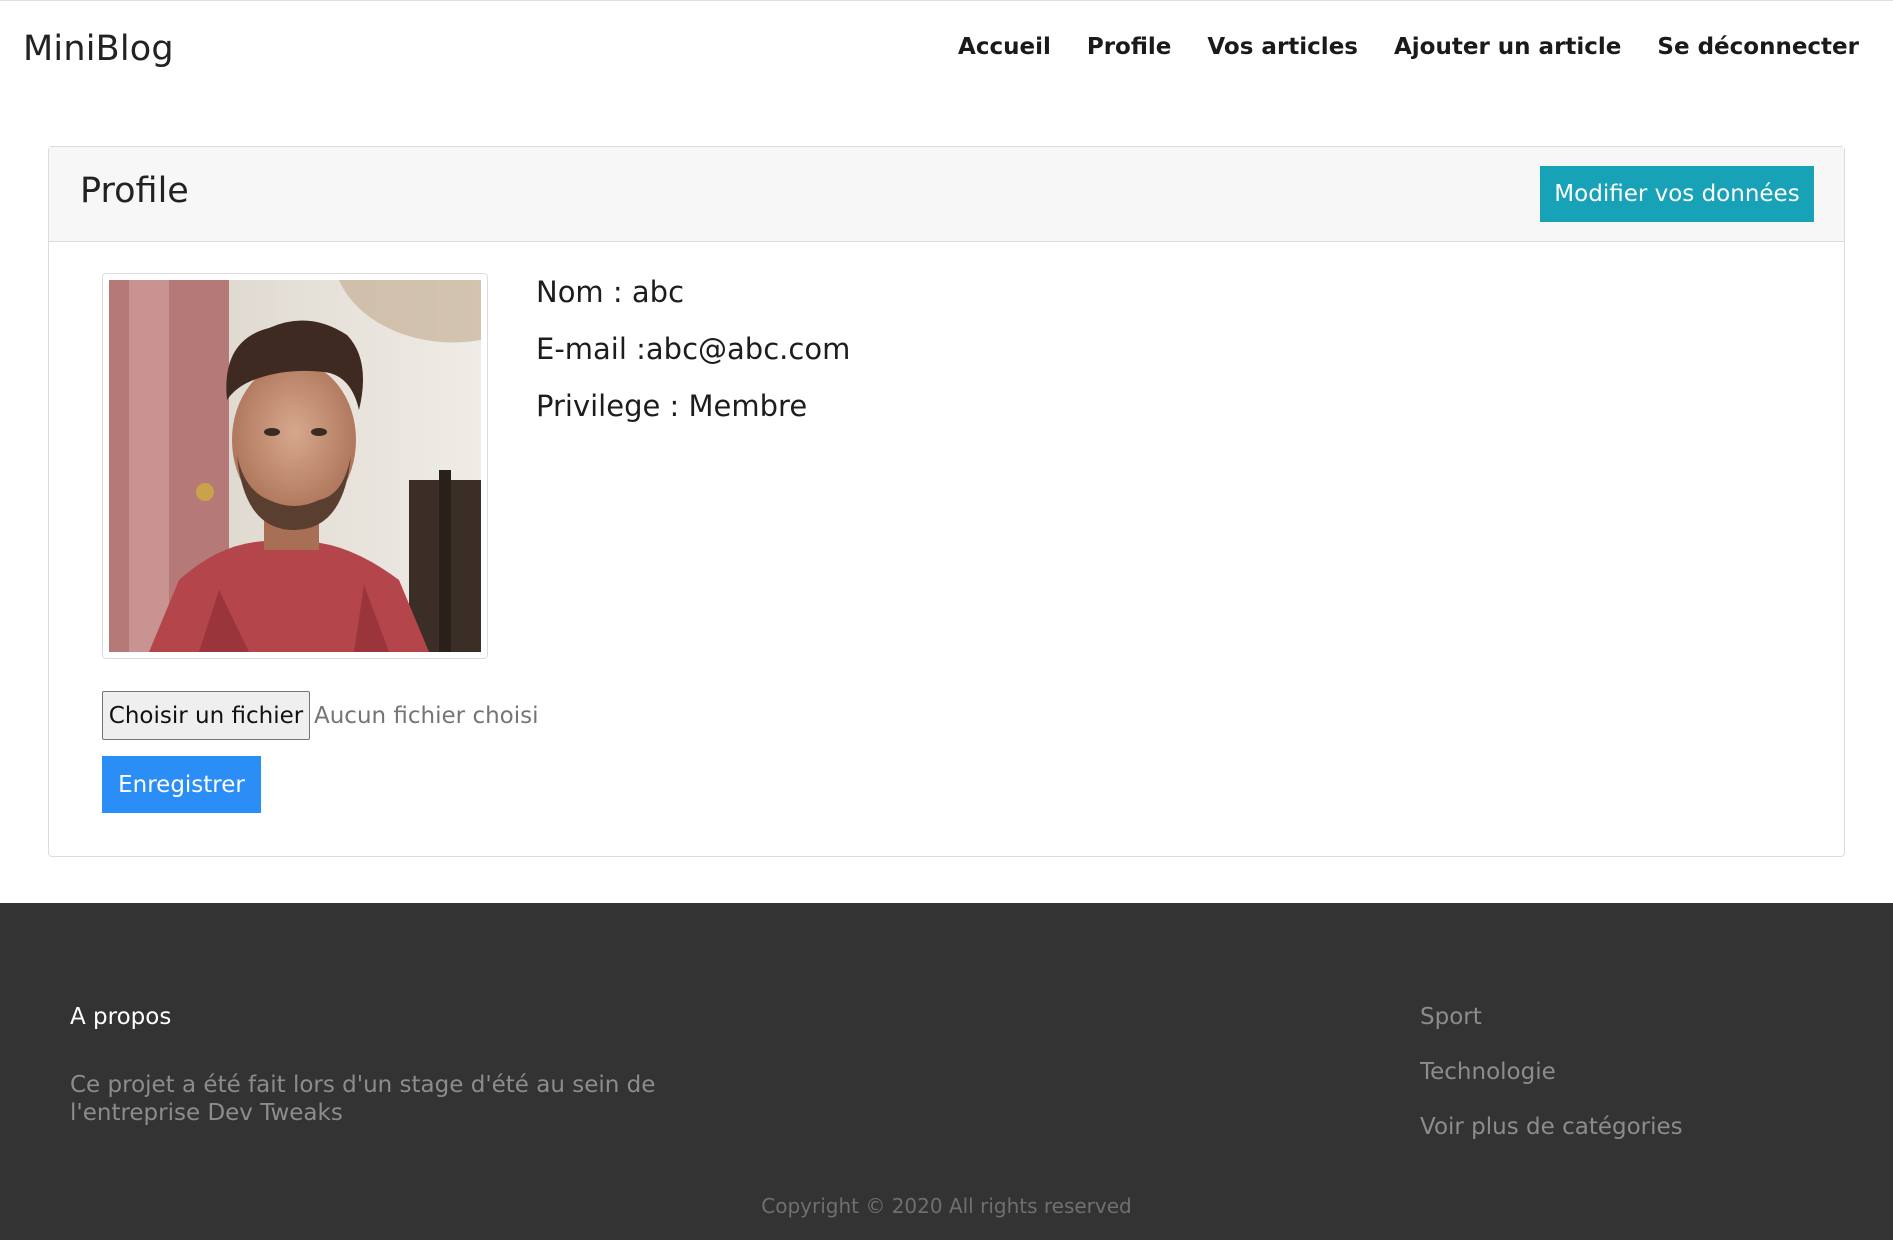 The height and width of the screenshot is (1240, 1893). What do you see at coordinates (1551, 1141) in the screenshot?
I see `list-item: Voir plus de catégories` at bounding box center [1551, 1141].